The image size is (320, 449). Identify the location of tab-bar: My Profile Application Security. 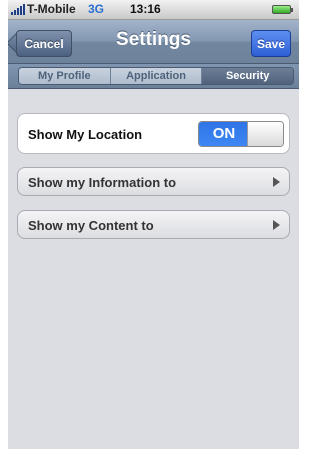
(153, 76).